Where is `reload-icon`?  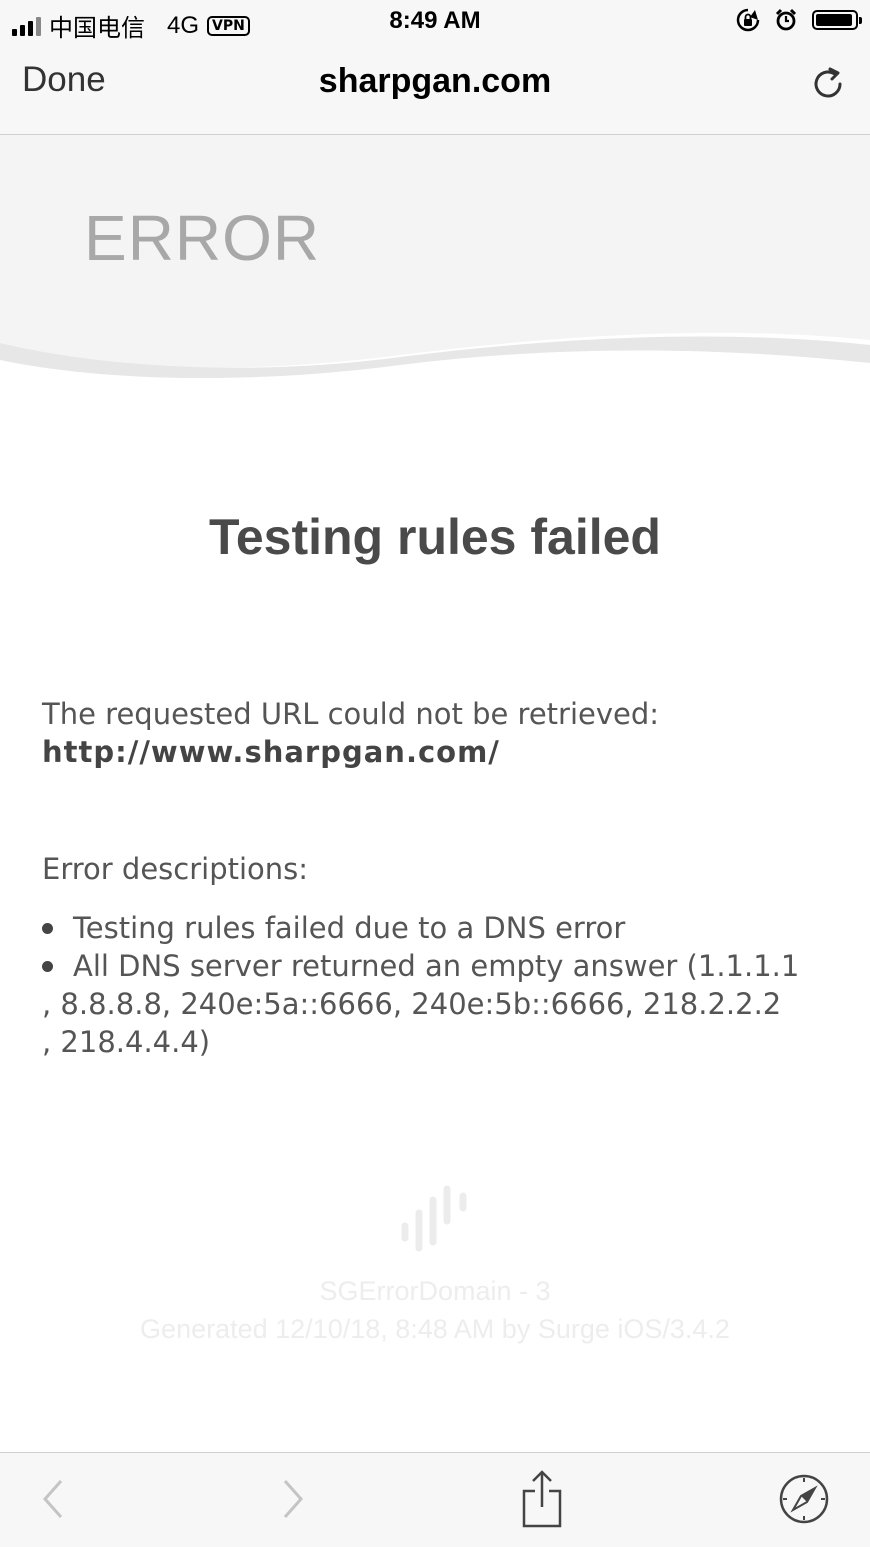 reload-icon is located at coordinates (828, 84).